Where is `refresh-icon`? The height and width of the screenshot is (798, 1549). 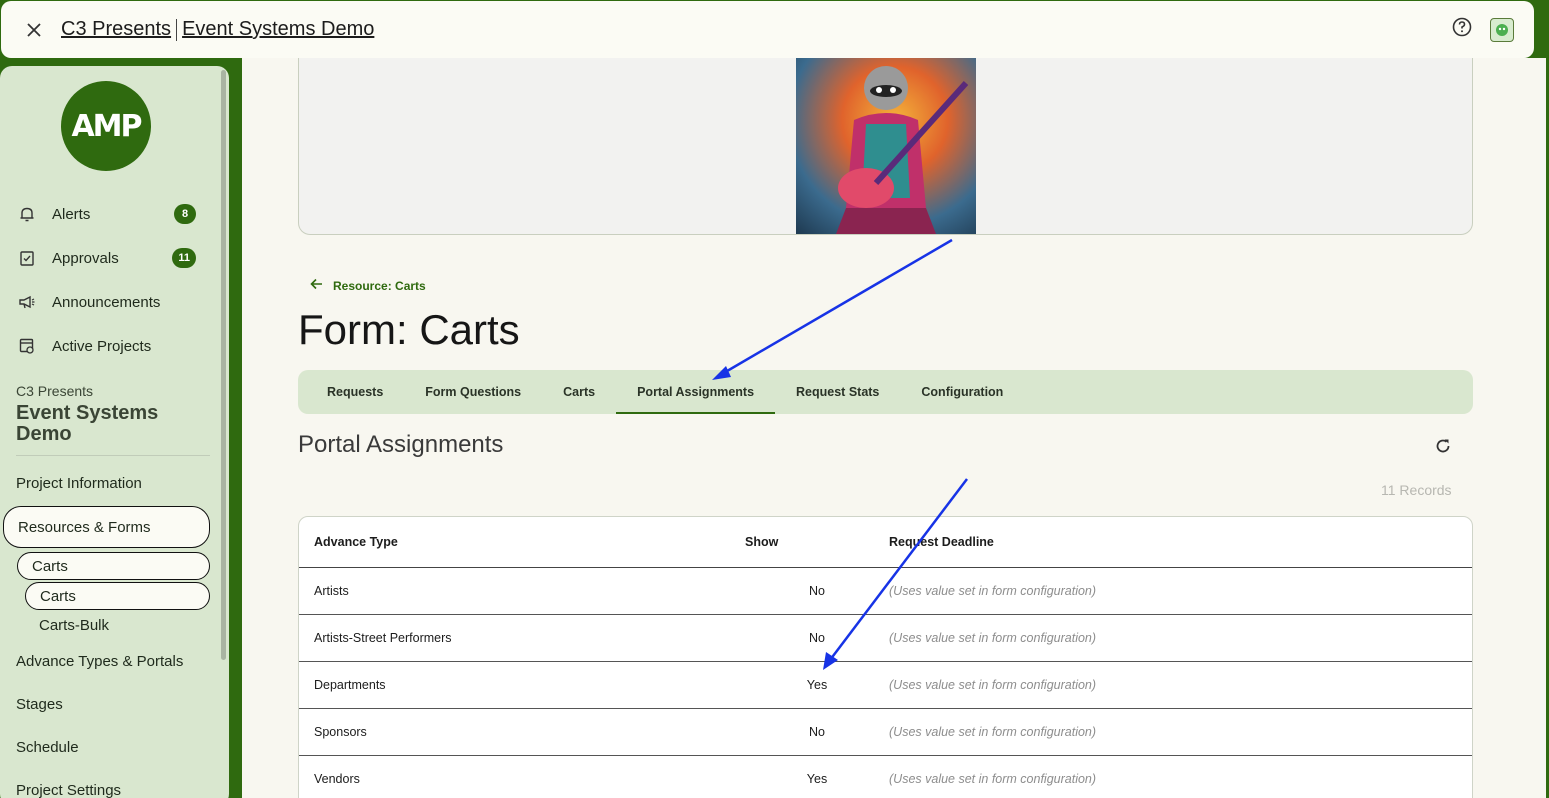 refresh-icon is located at coordinates (1443, 446).